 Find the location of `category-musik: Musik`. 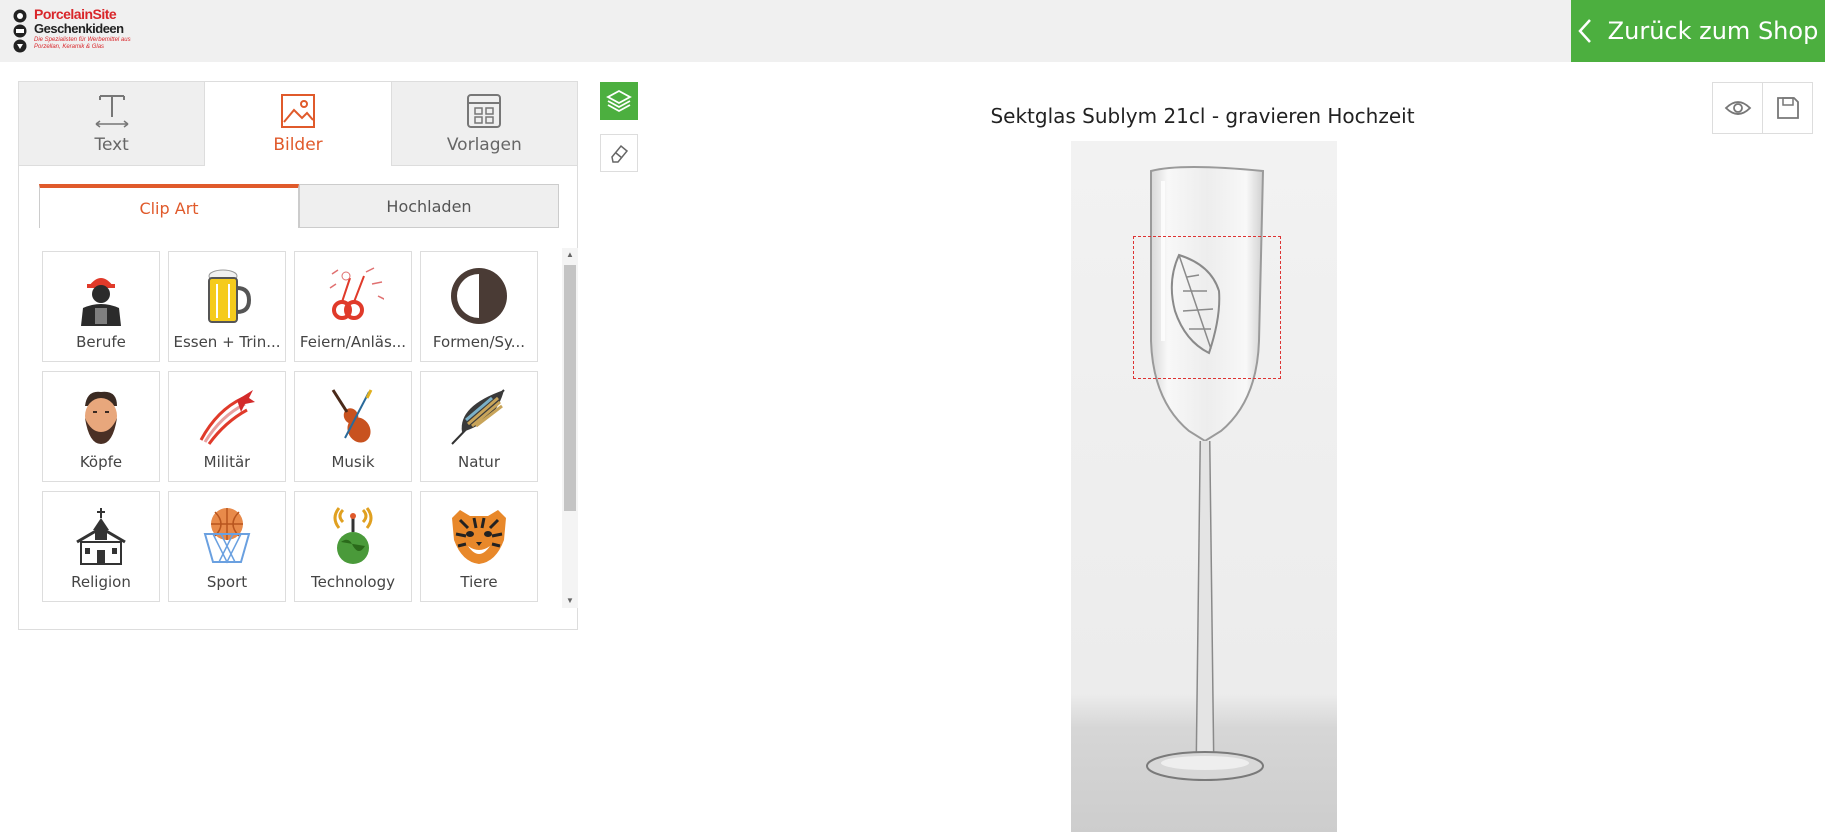

category-musik: Musik is located at coordinates (353, 426).